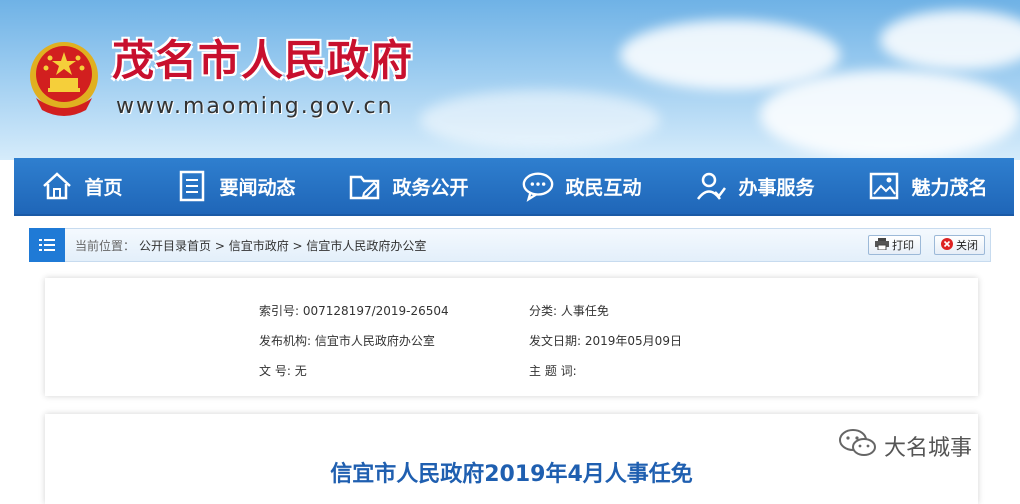 This screenshot has width=1020, height=504. Describe the element at coordinates (64, 78) in the screenshot. I see `national-emblem-icon` at that location.